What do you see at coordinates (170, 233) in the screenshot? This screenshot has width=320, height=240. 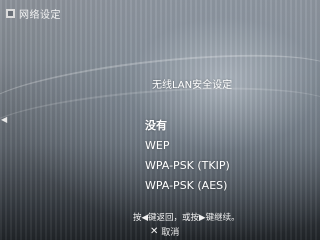 I see `cancel-label: 取消` at bounding box center [170, 233].